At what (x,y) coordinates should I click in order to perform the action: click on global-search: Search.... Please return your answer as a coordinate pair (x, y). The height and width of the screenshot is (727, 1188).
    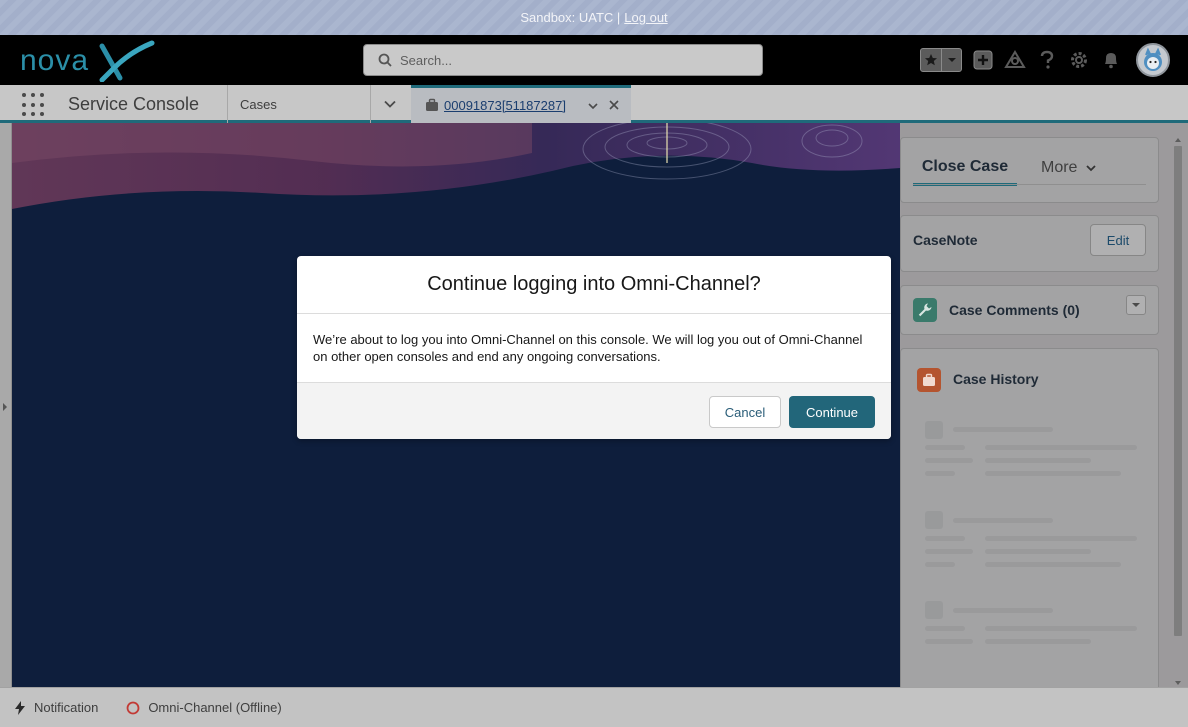
    Looking at the image, I should click on (563, 60).